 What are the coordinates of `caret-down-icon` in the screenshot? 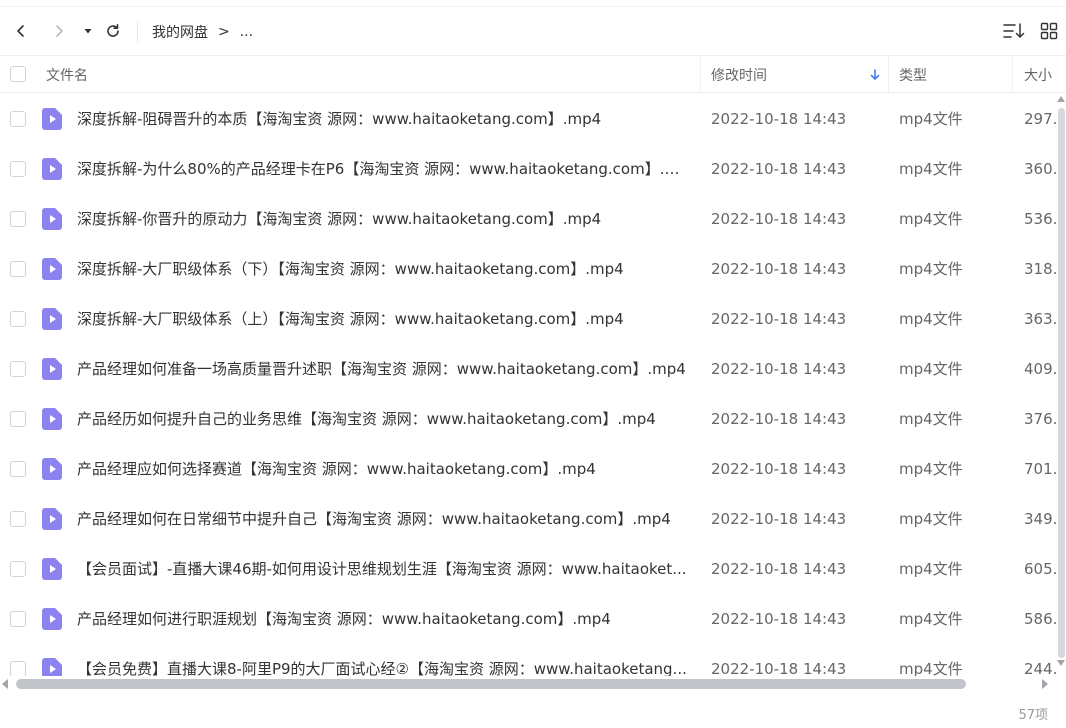 It's located at (88, 31).